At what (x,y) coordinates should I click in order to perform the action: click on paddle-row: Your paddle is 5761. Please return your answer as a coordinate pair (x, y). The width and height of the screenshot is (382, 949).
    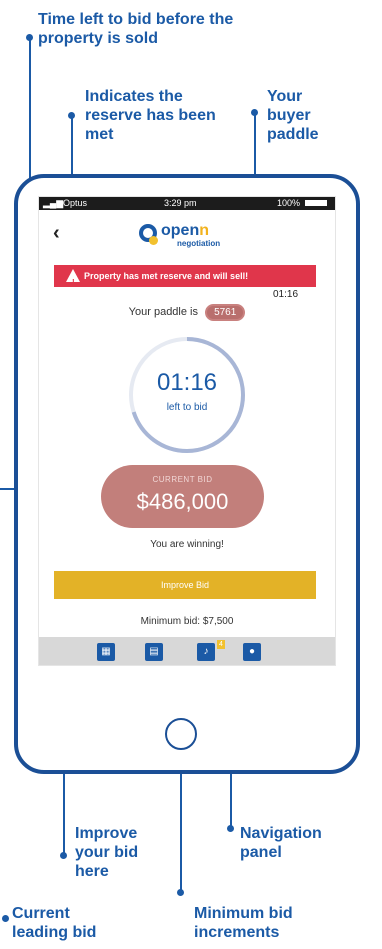
    Looking at the image, I should click on (187, 312).